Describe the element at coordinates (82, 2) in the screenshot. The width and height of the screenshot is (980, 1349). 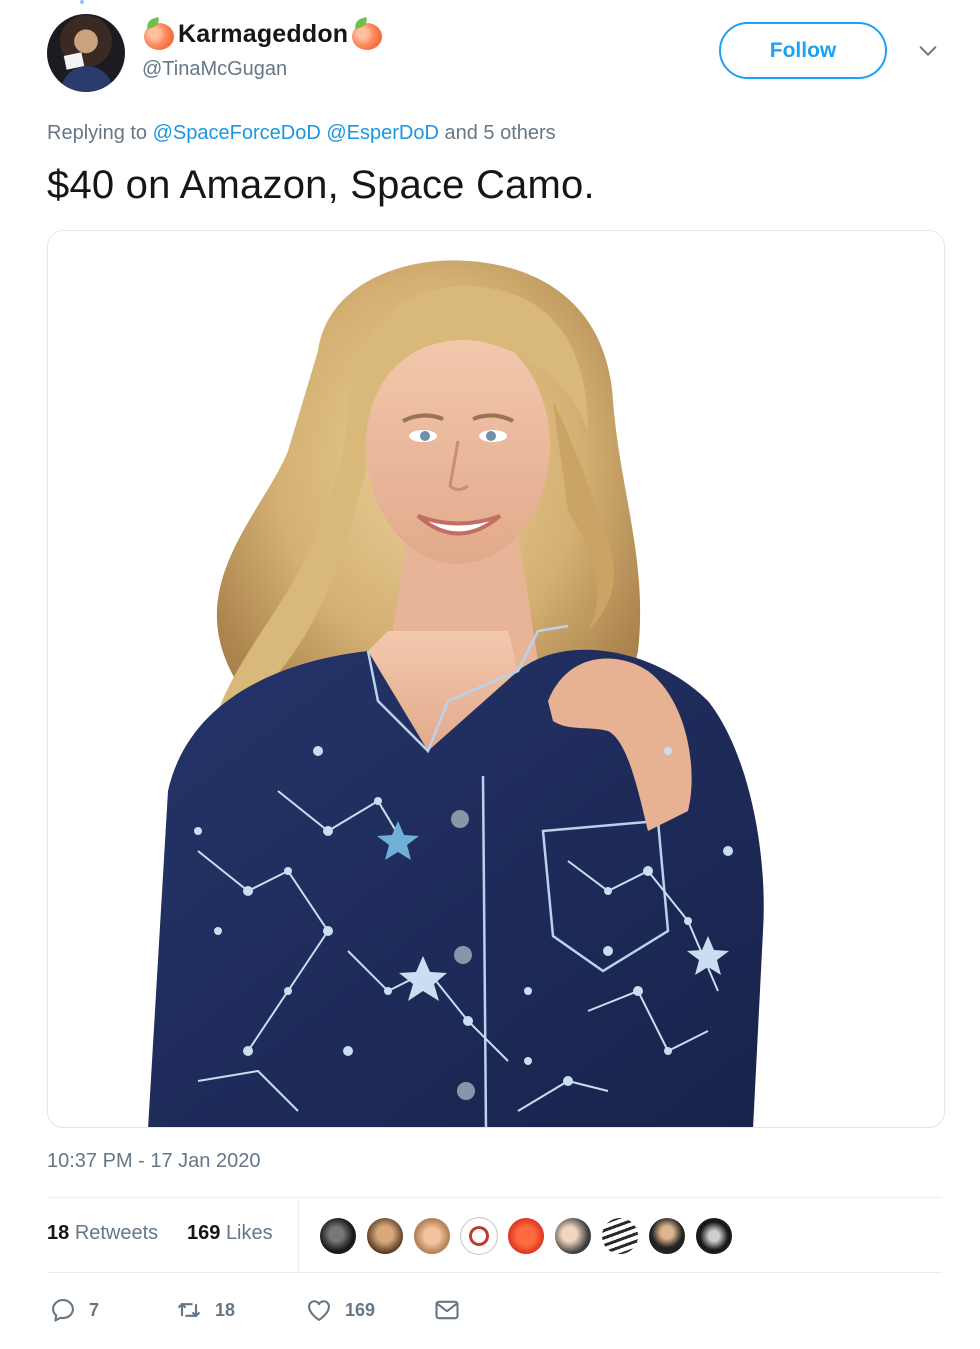
I see `top-accent` at that location.